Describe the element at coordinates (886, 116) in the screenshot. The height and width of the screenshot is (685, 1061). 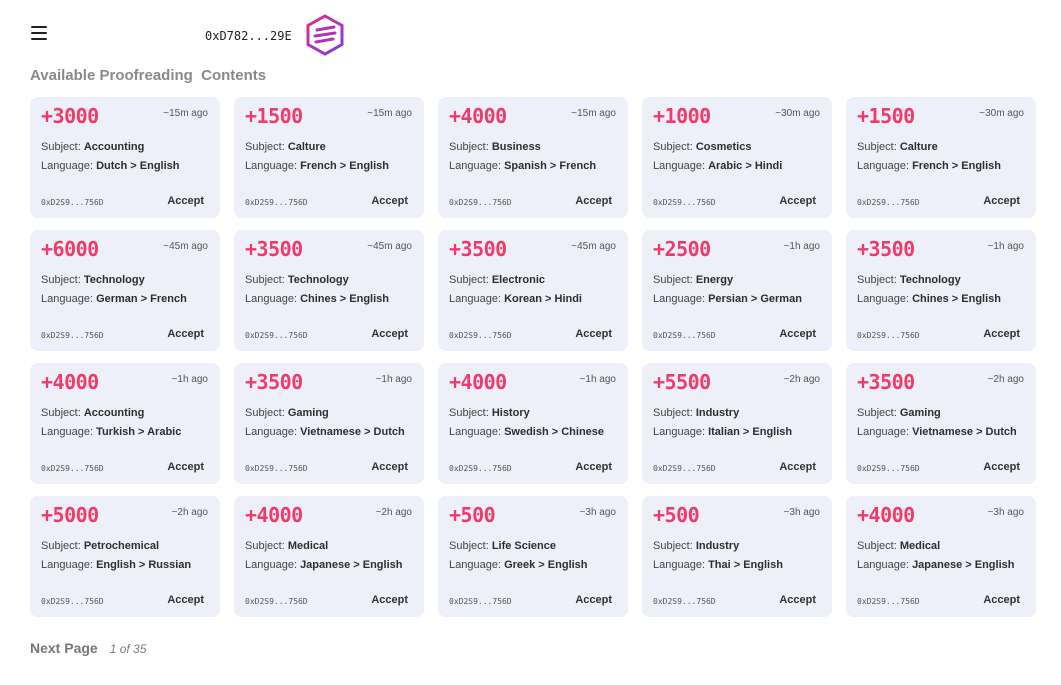
I see `reward-amount: +1500` at that location.